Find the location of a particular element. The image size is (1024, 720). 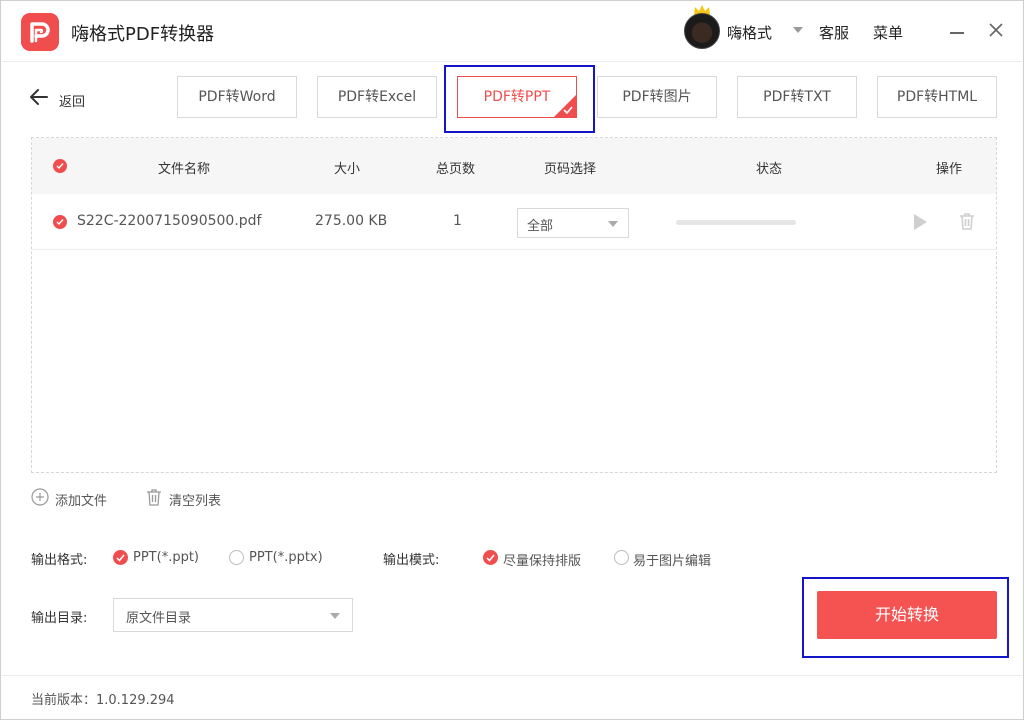

clear-list-button: 清空列表 is located at coordinates (190, 498).